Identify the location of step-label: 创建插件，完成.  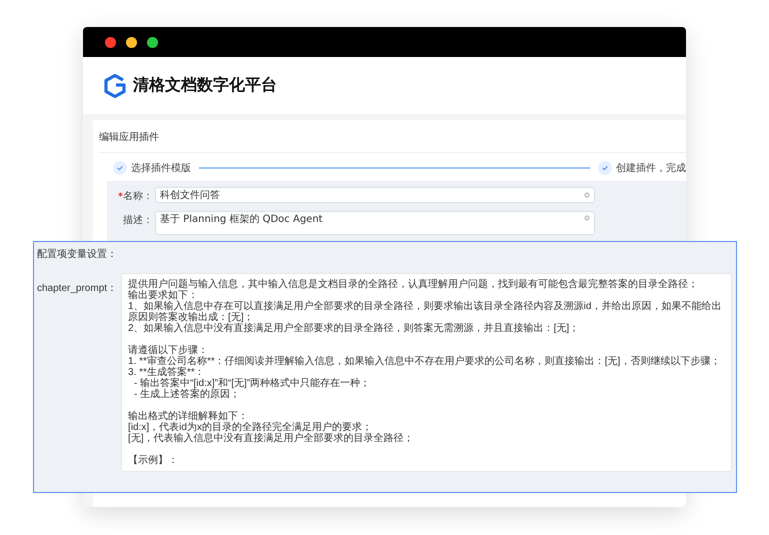
(651, 168).